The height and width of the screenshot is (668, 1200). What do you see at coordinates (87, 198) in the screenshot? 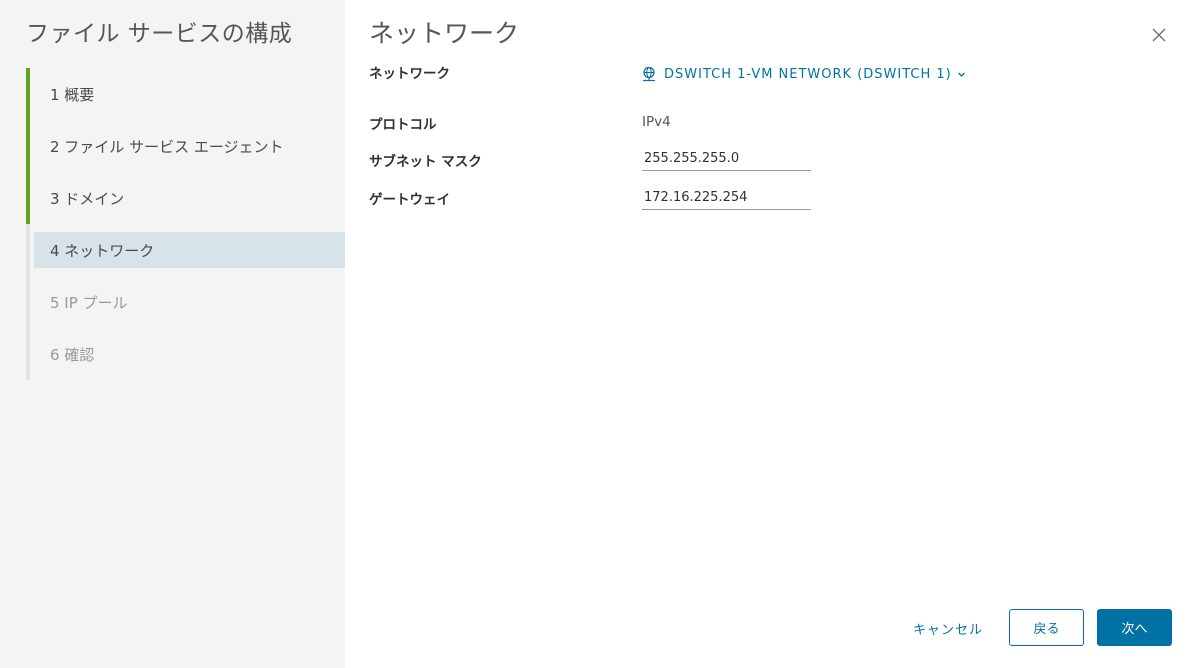
I see `step-label: 3 ドメイン` at bounding box center [87, 198].